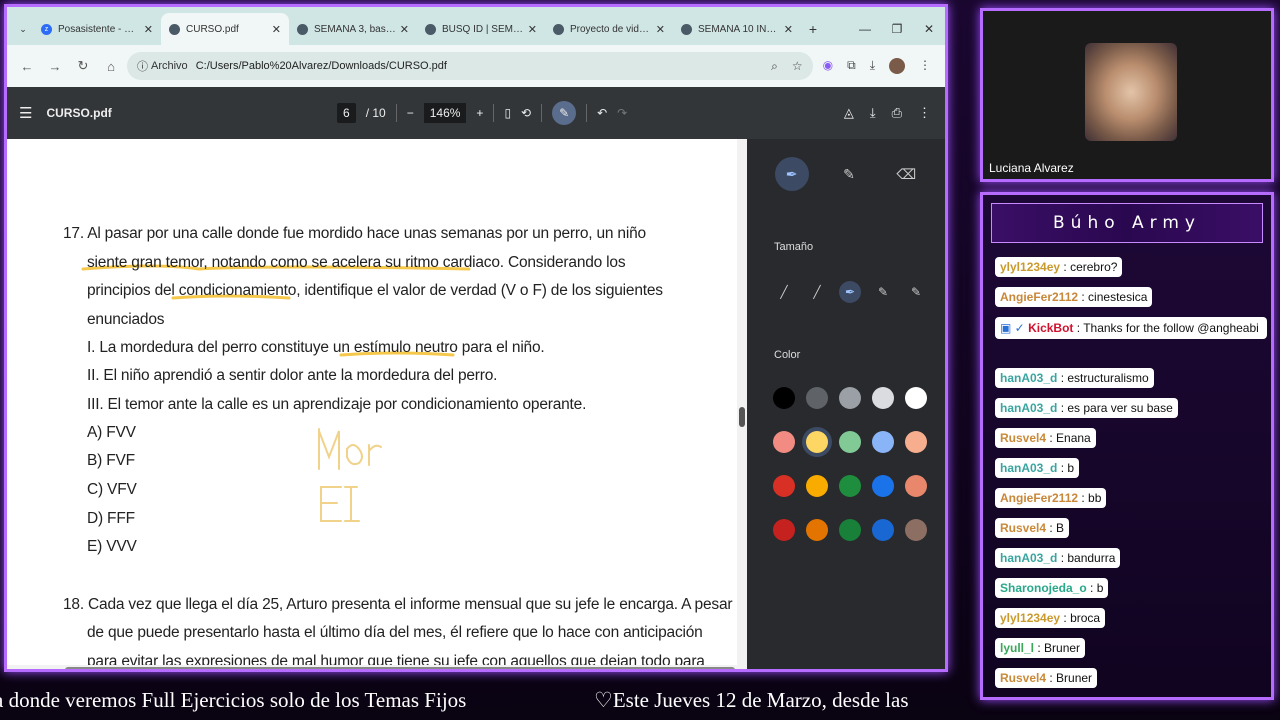  What do you see at coordinates (445, 113) in the screenshot?
I see `zoom-level-input: 146%` at bounding box center [445, 113].